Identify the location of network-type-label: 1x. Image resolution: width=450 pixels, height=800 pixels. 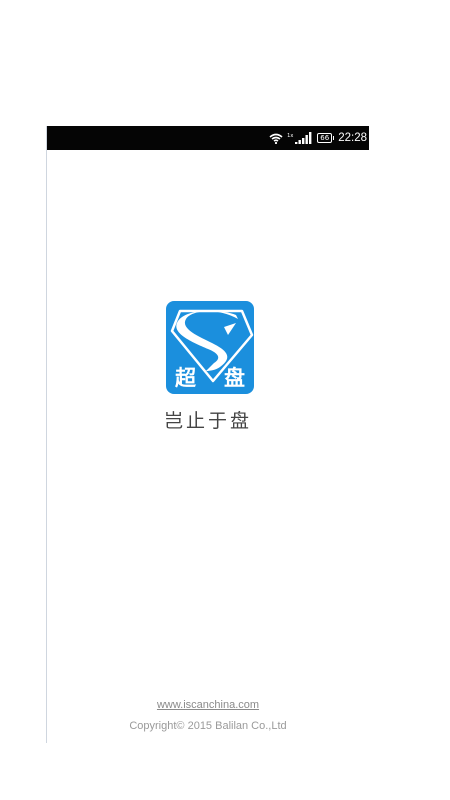
(290, 136).